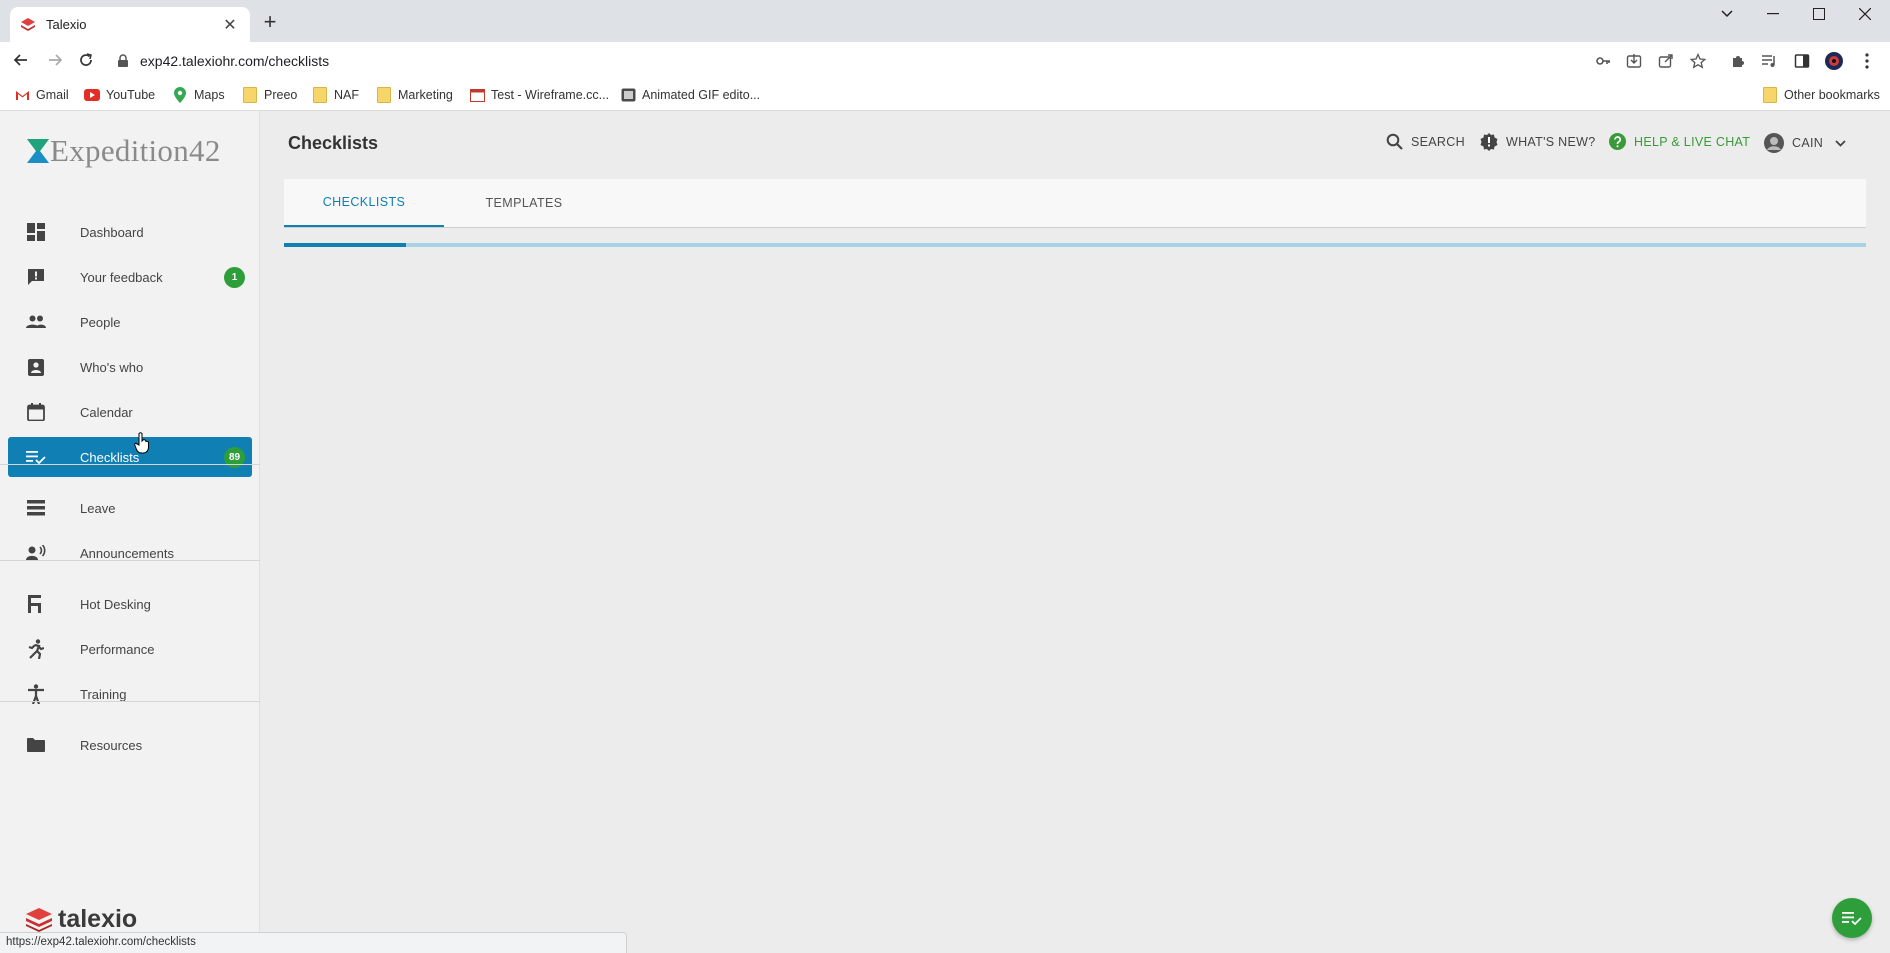  What do you see at coordinates (36, 604) in the screenshot?
I see `hot-desk-icon` at bounding box center [36, 604].